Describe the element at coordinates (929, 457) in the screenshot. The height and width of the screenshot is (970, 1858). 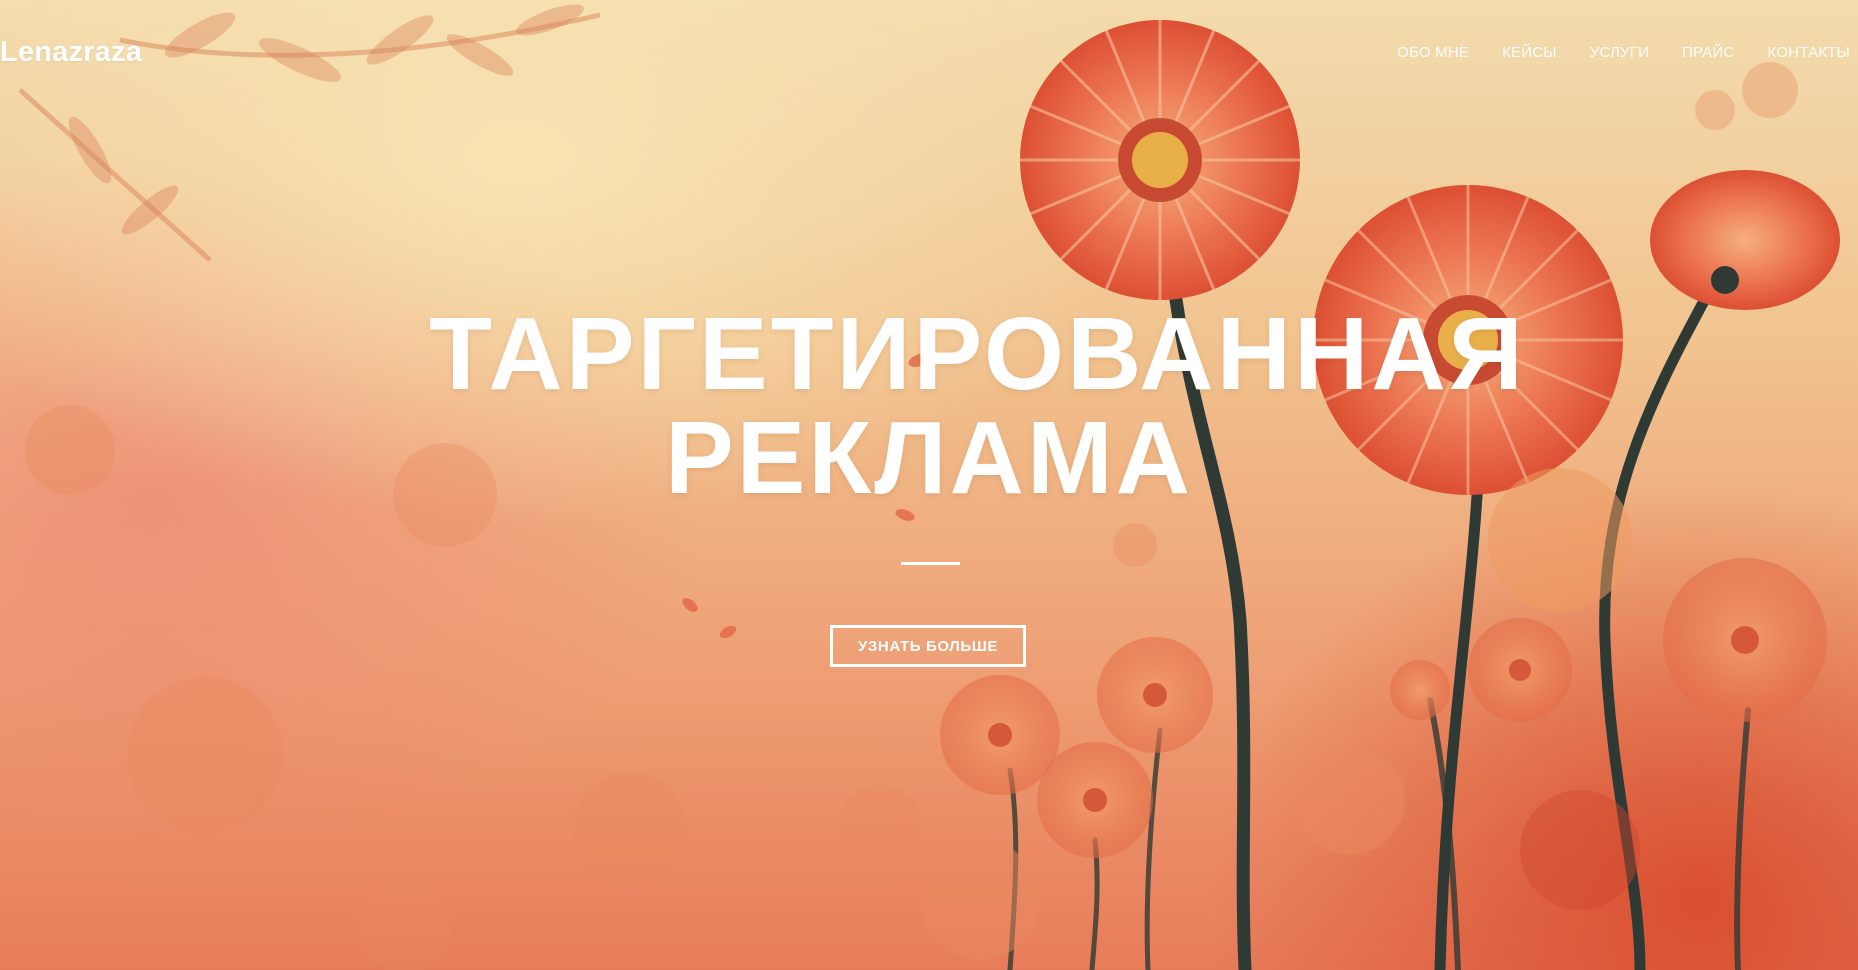
I see `hero-title-line-2: РЕКЛАМА` at that location.